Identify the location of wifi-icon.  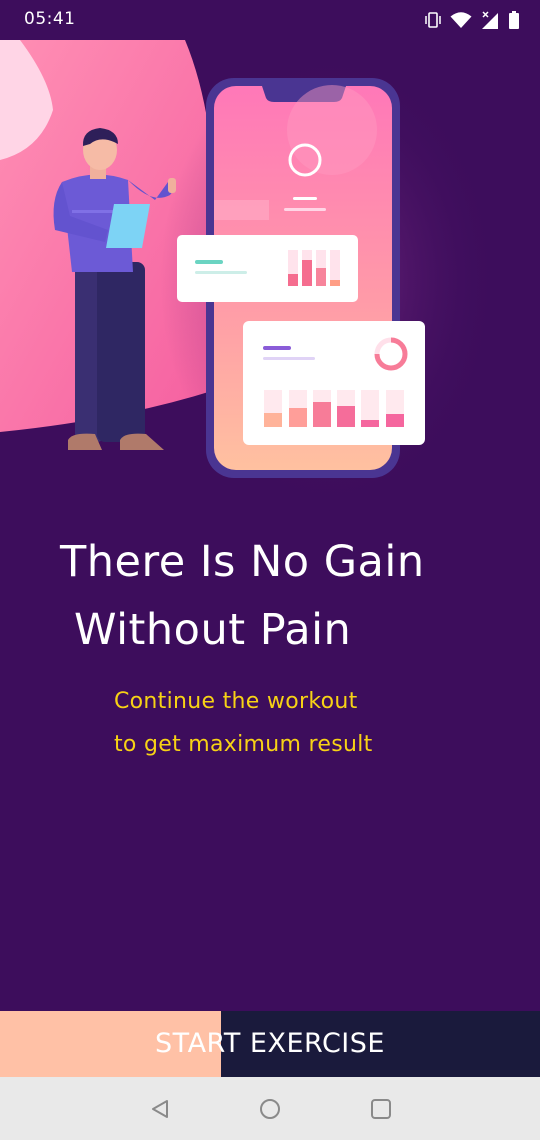
(461, 20).